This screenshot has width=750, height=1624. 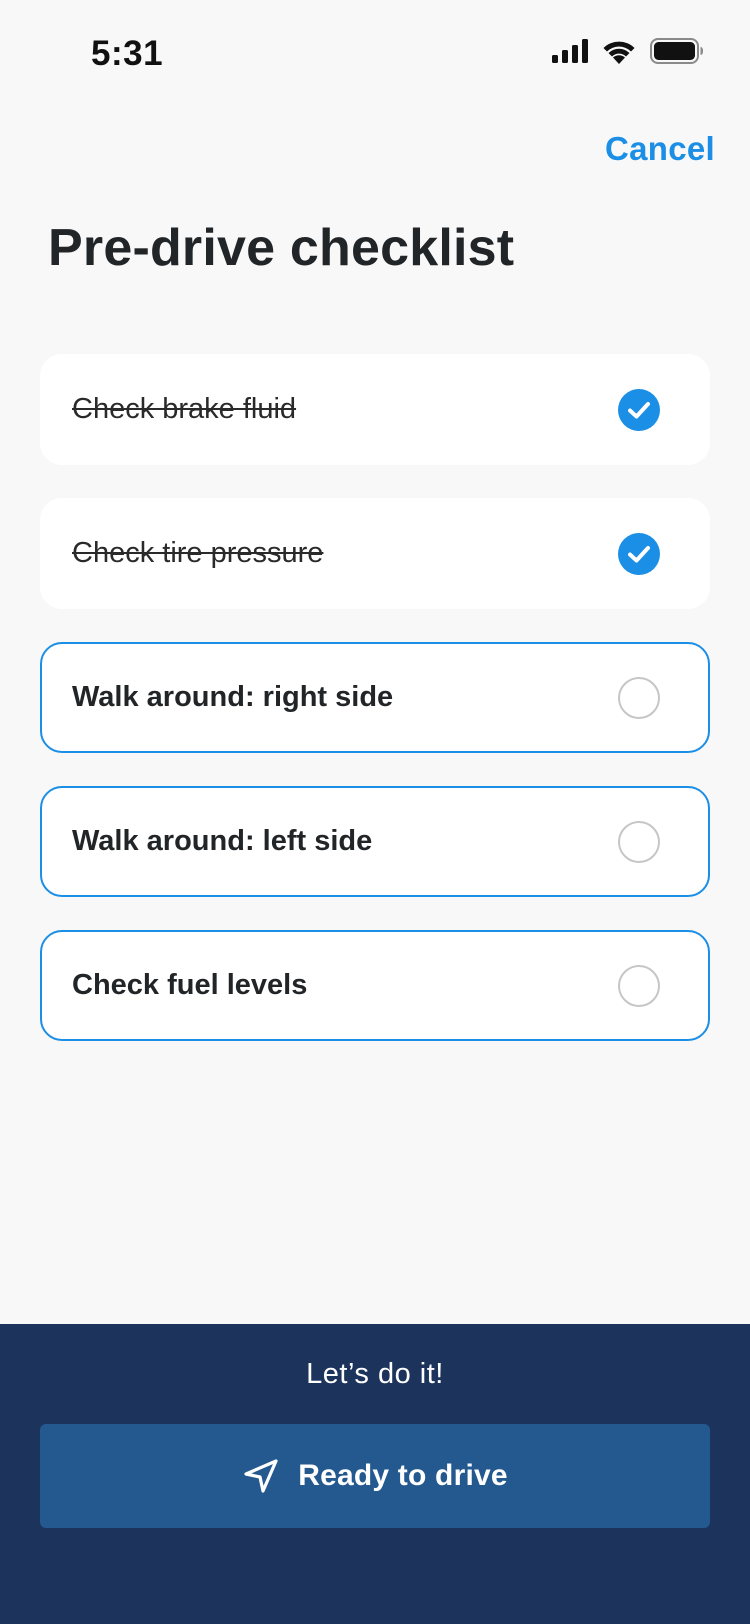 I want to click on signal-icon, so click(x=570, y=51).